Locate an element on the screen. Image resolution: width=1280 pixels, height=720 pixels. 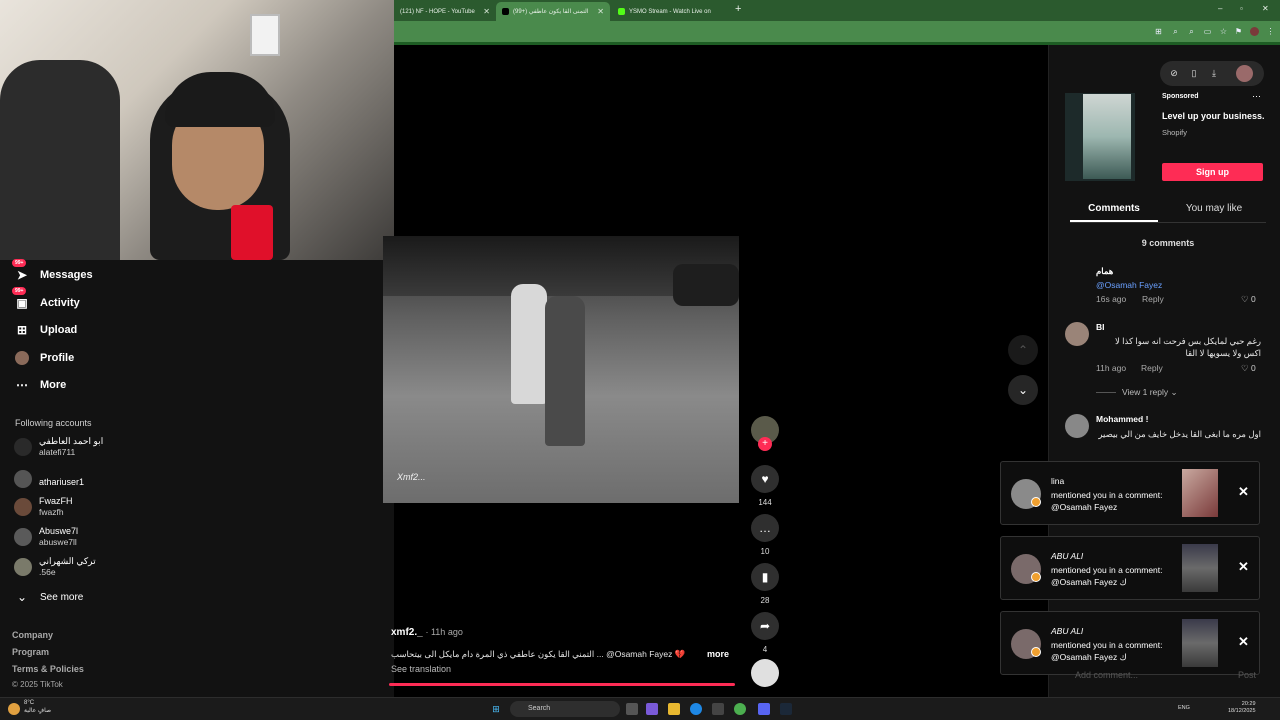
task-view-icon is located at coordinates (632, 709).